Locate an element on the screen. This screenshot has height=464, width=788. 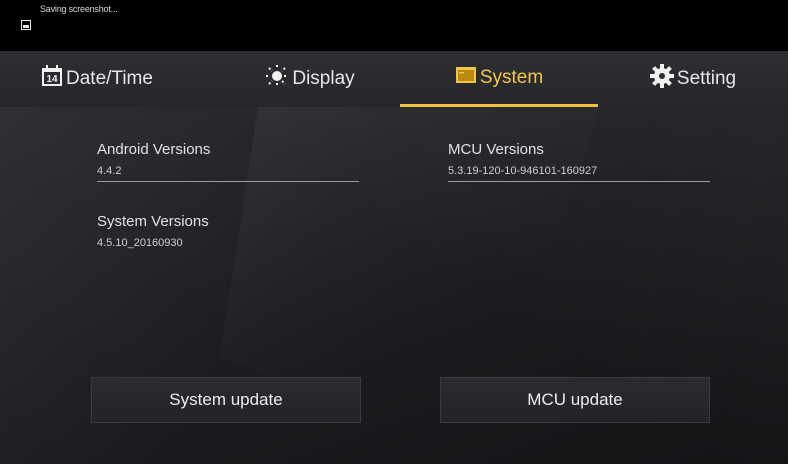
calendar-day: 14 is located at coordinates (52, 79).